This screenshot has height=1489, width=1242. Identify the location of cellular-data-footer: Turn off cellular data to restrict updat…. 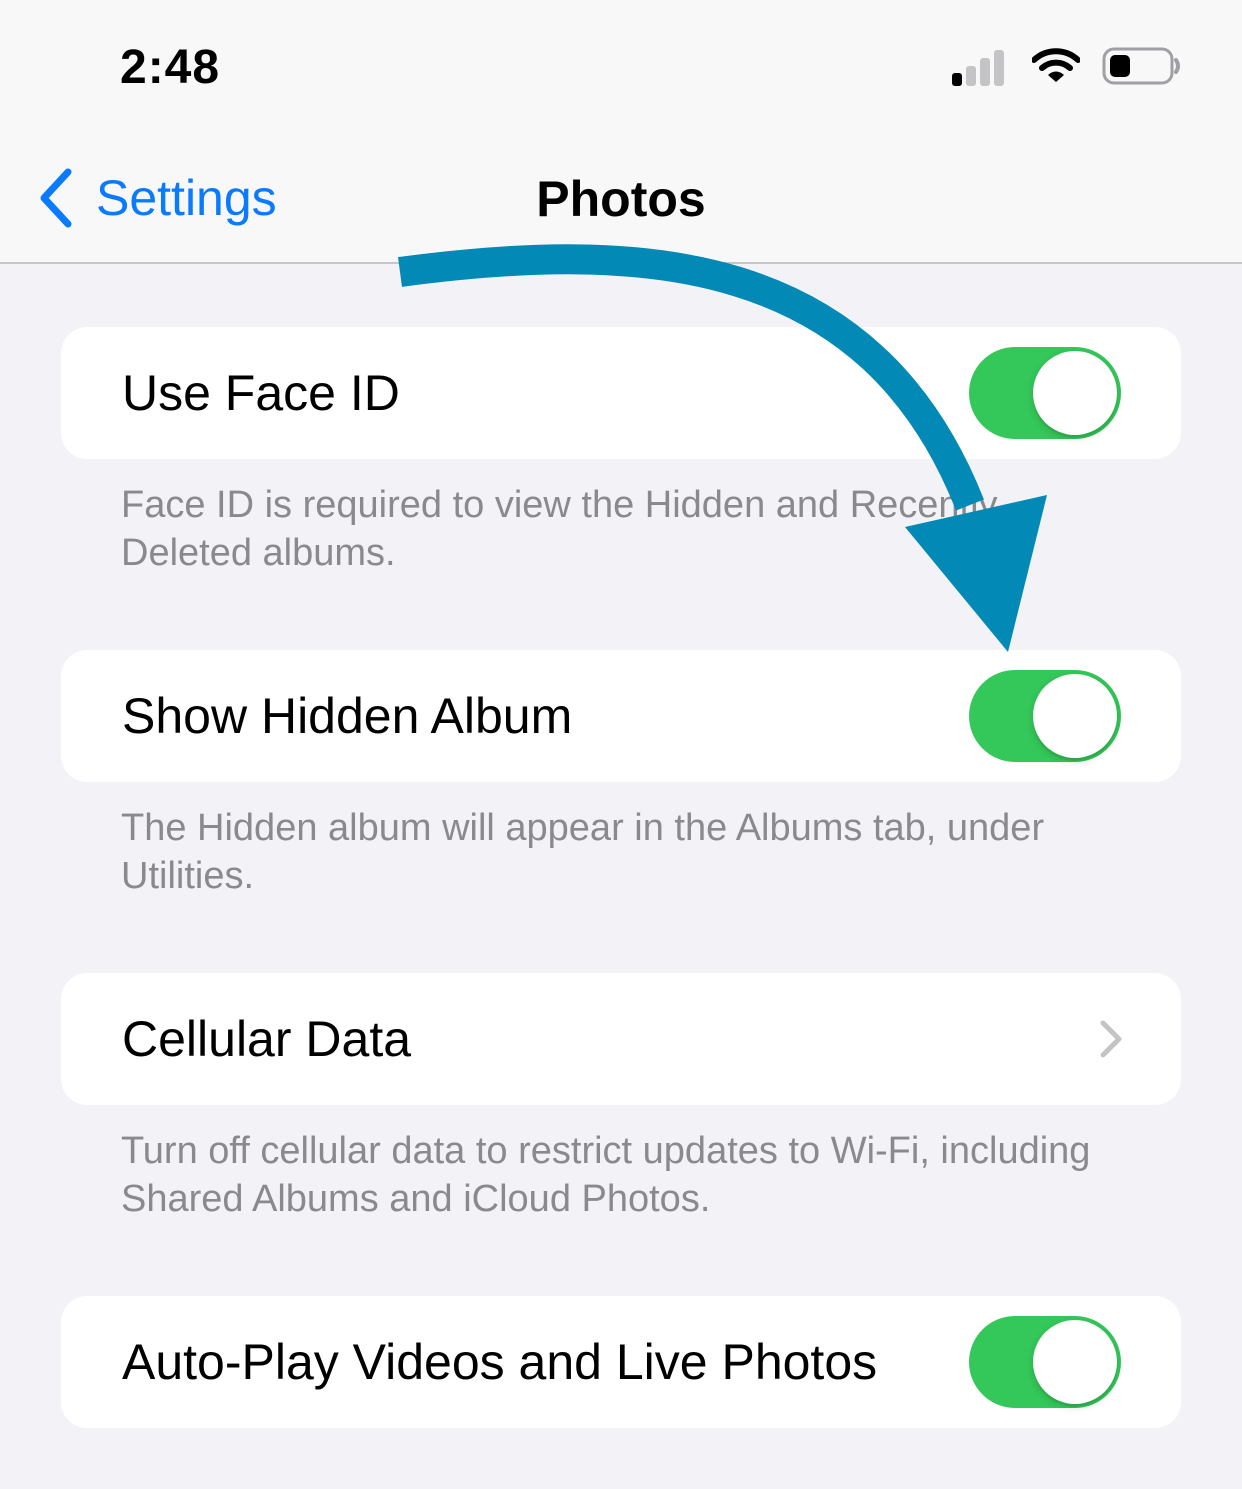
(606, 1175).